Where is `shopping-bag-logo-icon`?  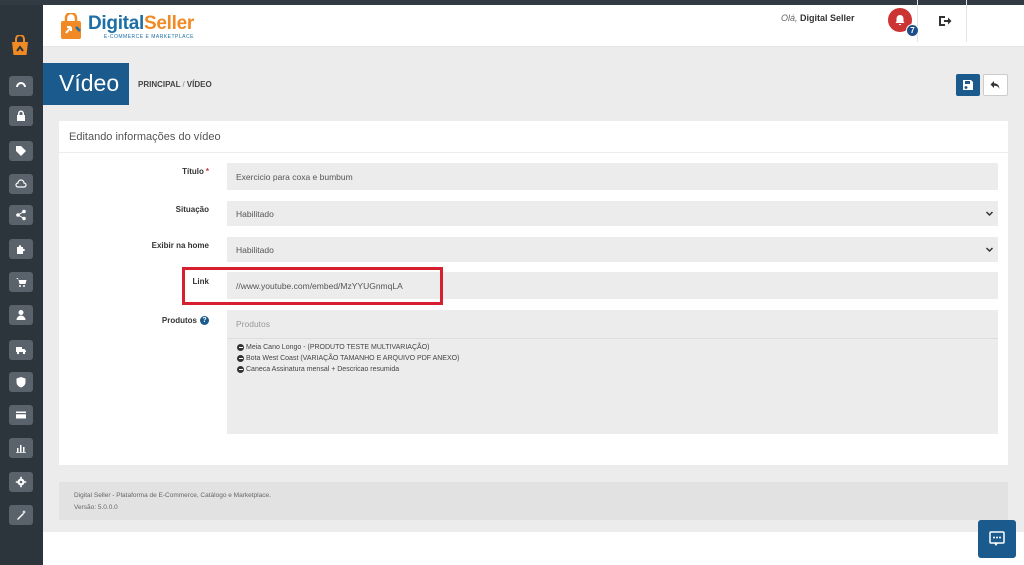
shopping-bag-logo-icon is located at coordinates (71, 26).